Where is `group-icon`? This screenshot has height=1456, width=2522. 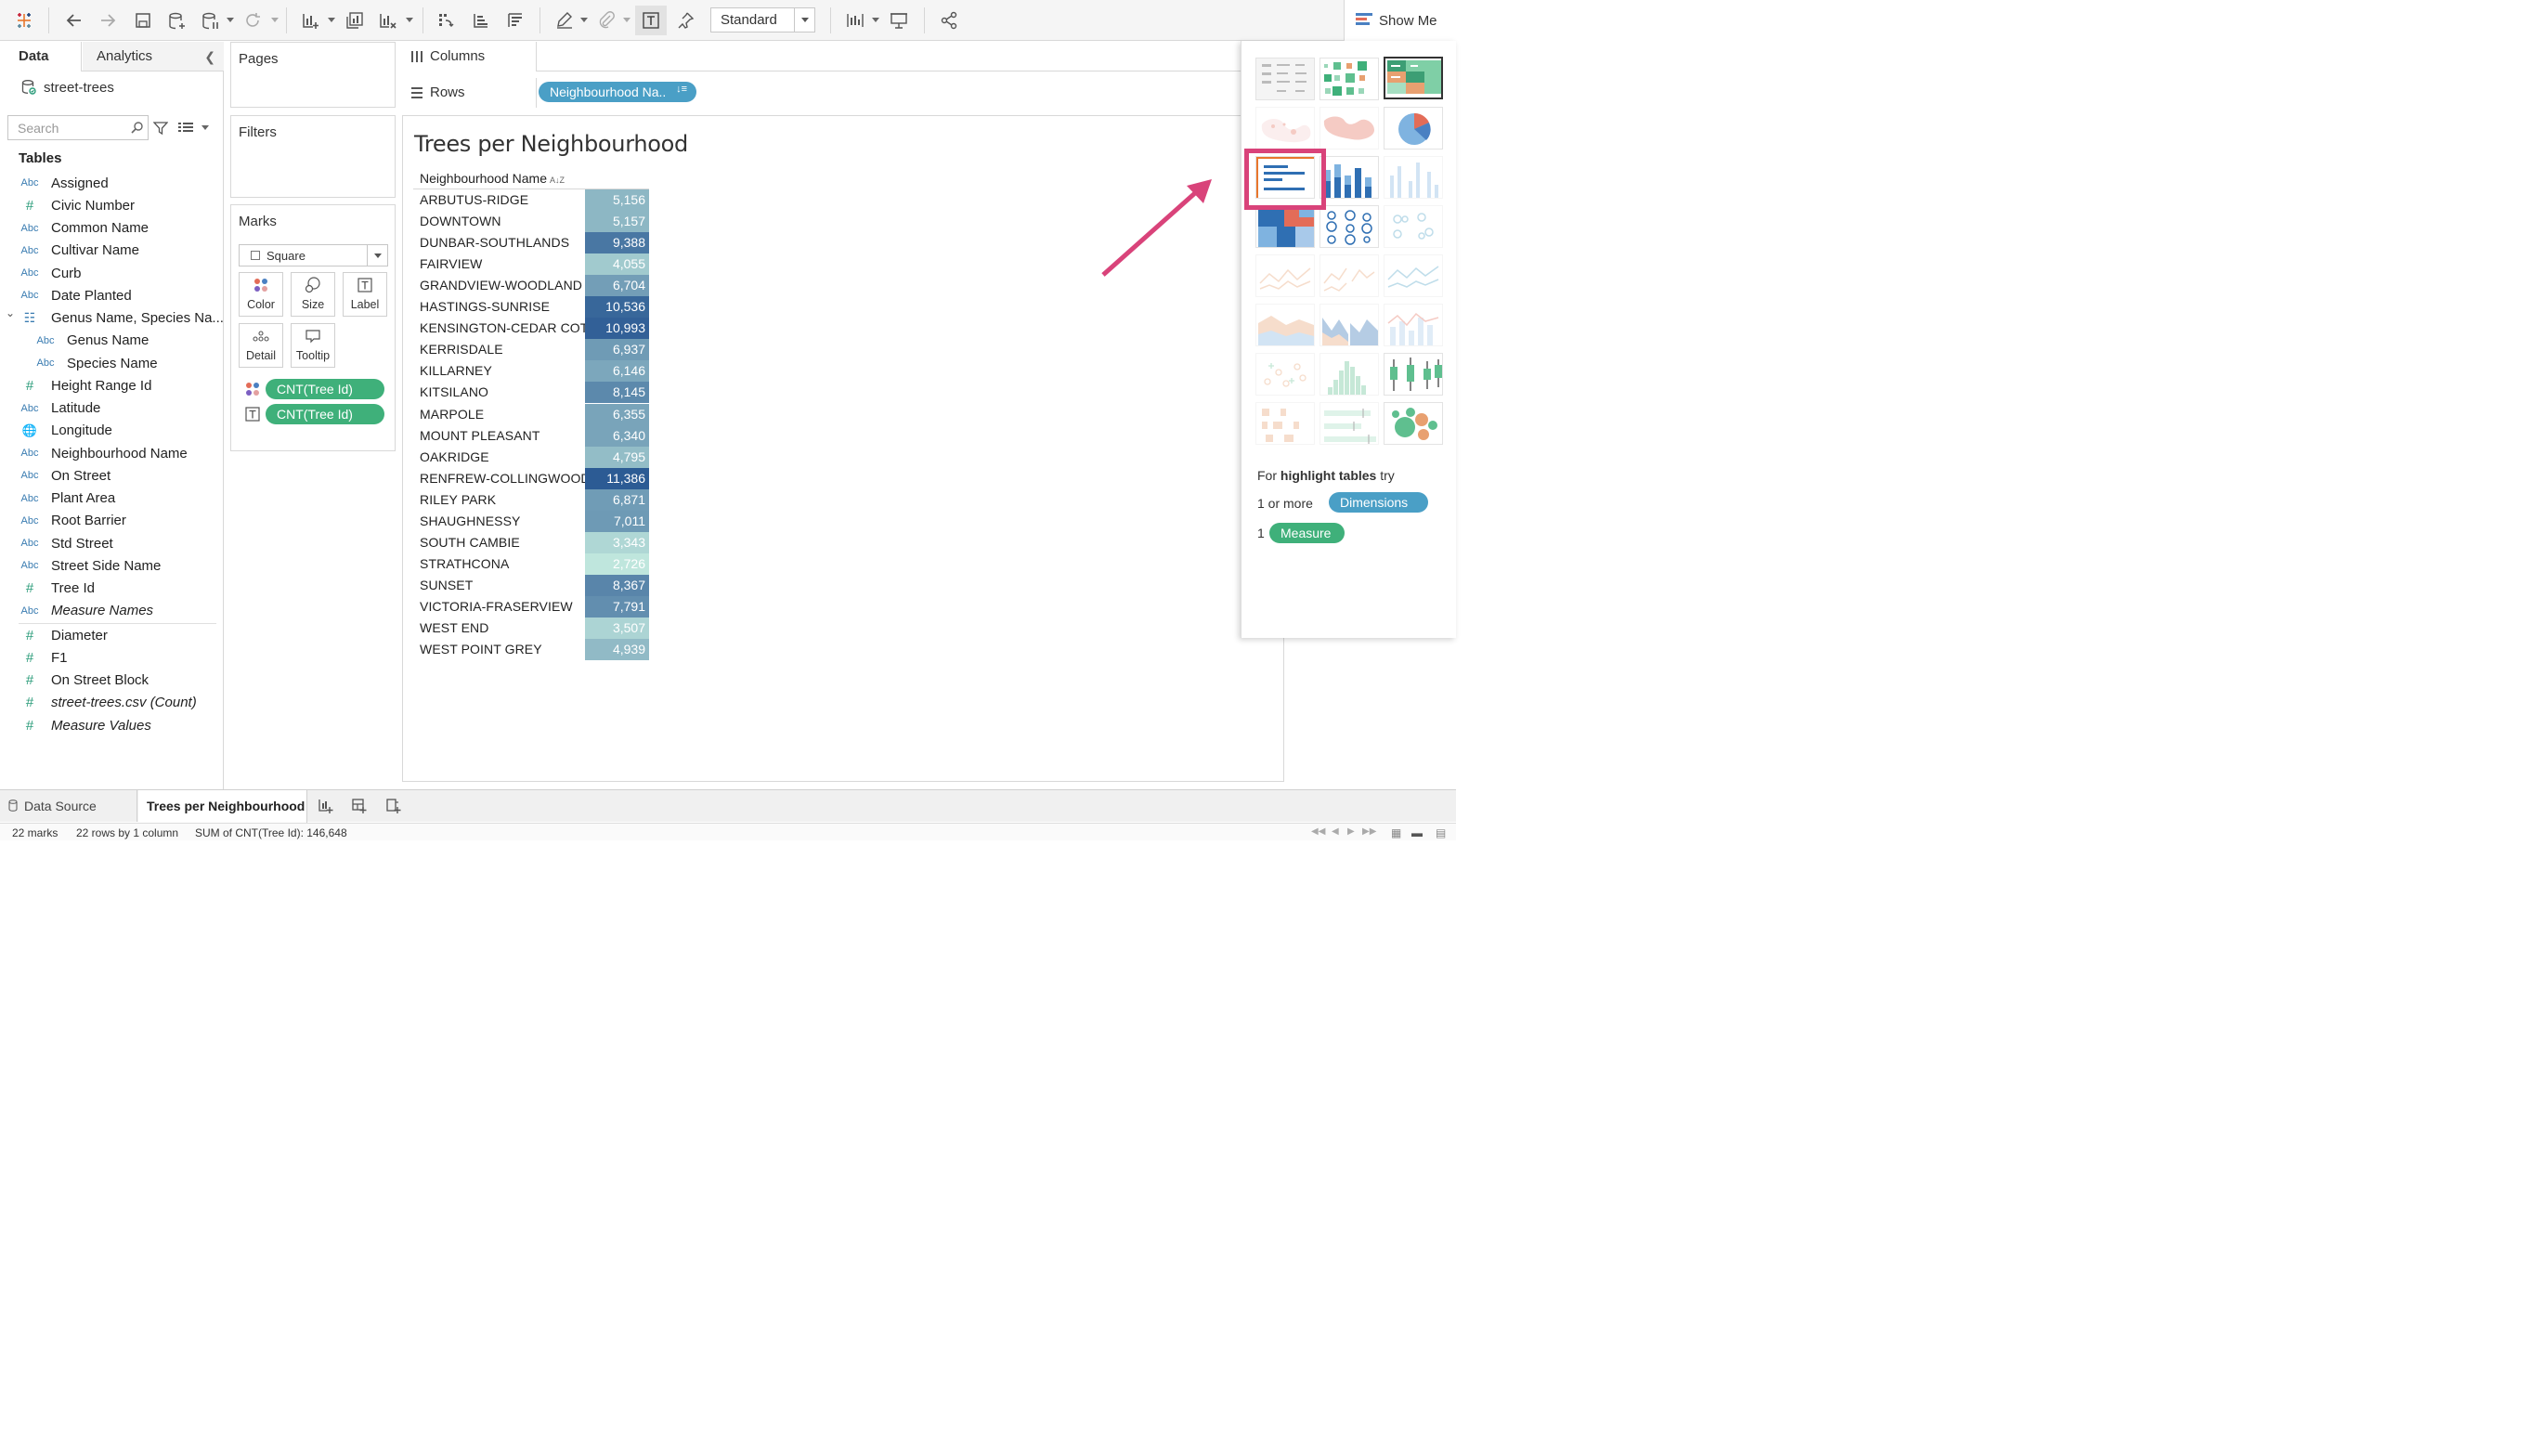 group-icon is located at coordinates (606, 20).